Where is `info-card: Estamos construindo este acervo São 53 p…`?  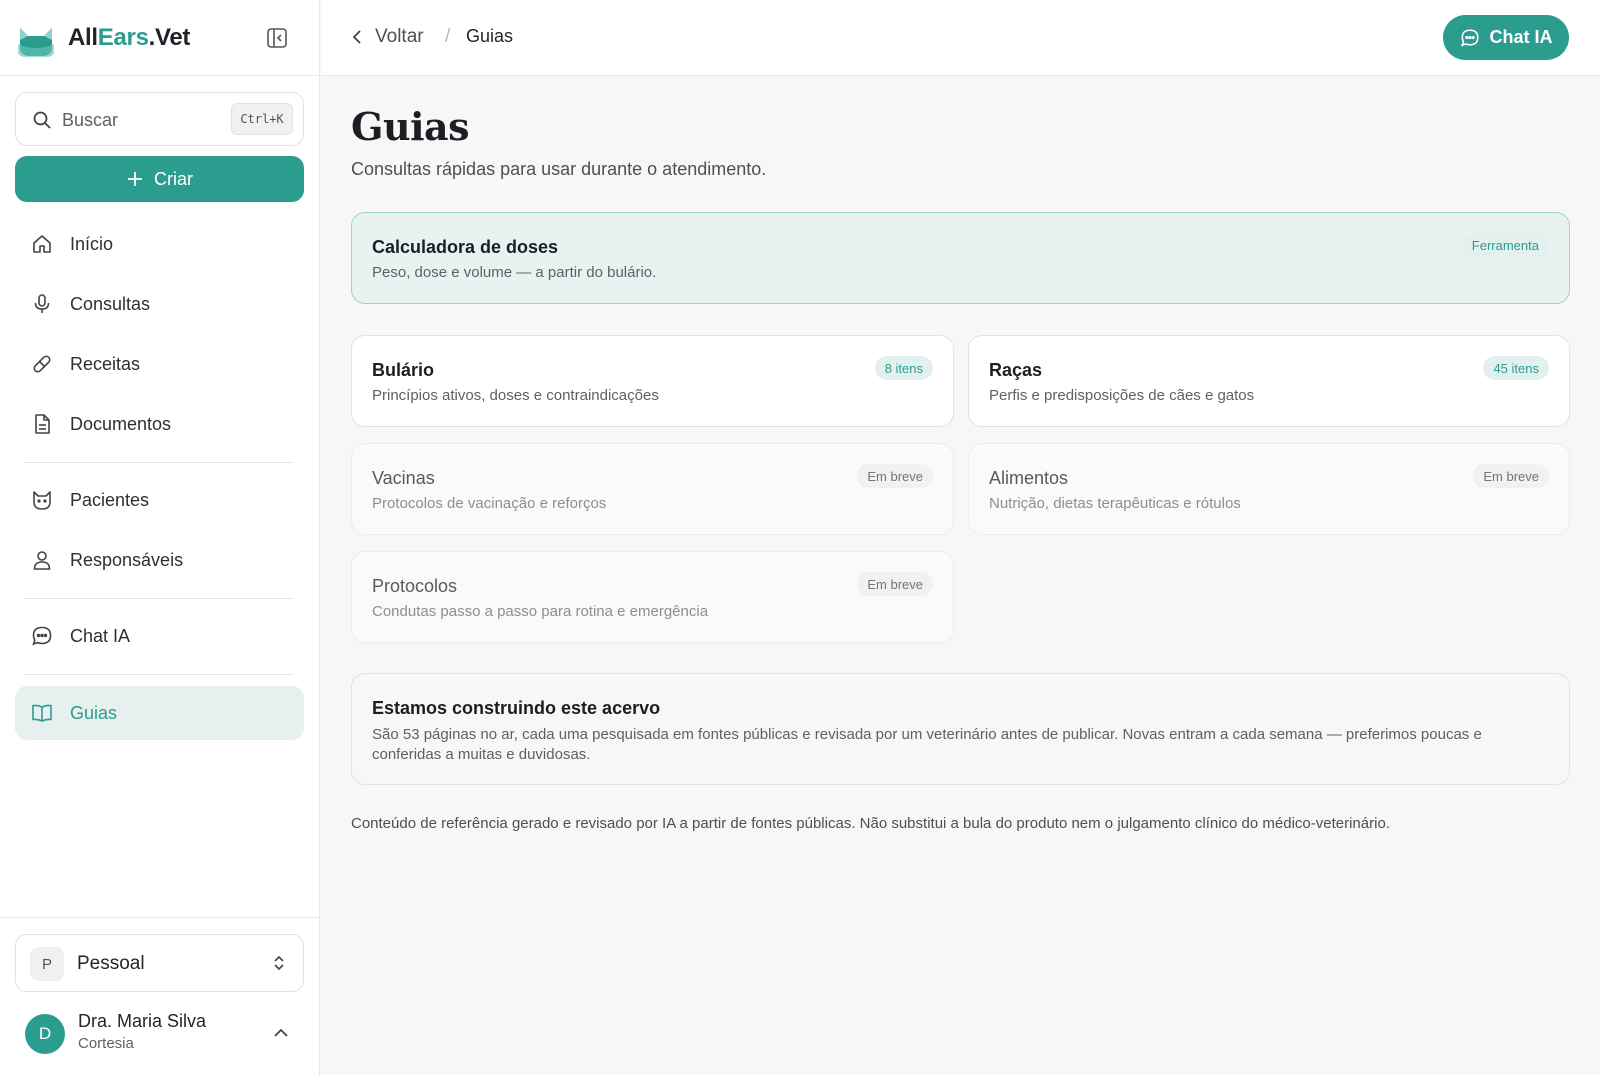
info-card: Estamos construindo este acervo São 53 p… is located at coordinates (960, 729).